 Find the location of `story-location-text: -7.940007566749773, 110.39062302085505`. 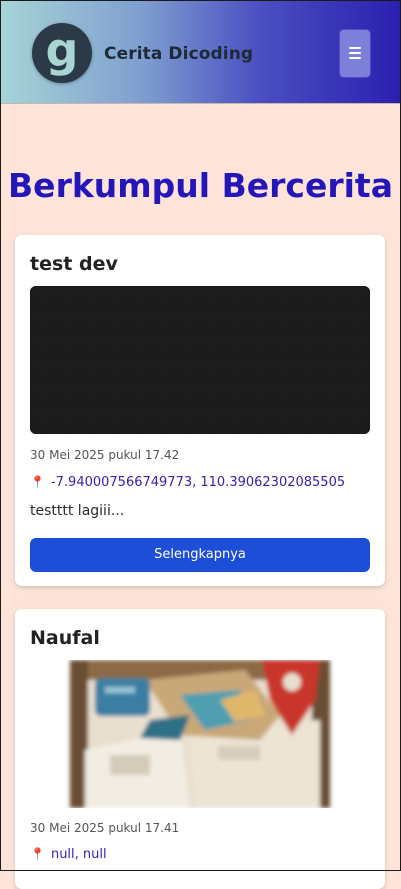

story-location-text: -7.940007566749773, 110.39062302085505 is located at coordinates (198, 482).